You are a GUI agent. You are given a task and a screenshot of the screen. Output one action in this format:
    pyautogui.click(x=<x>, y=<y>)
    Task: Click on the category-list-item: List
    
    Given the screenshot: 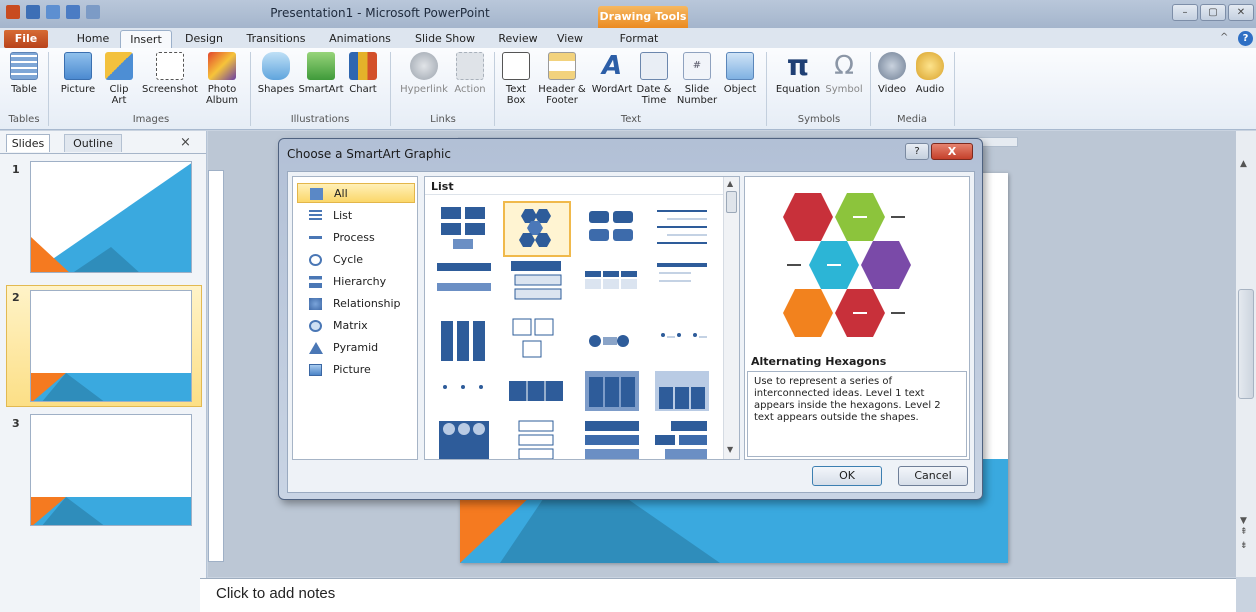 What is the action you would take?
    pyautogui.click(x=356, y=216)
    